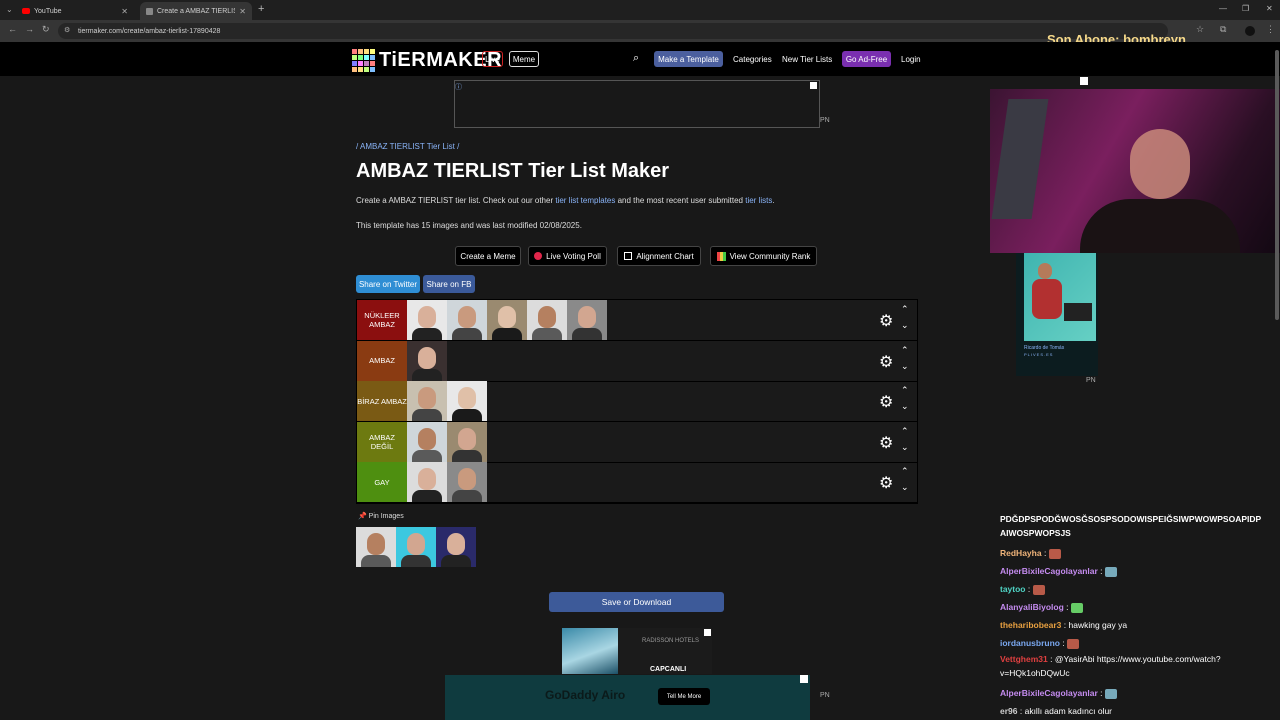 Image resolution: width=1280 pixels, height=720 pixels. What do you see at coordinates (585, 695) in the screenshot?
I see `godaddy-logo: GoDaddy Airo` at bounding box center [585, 695].